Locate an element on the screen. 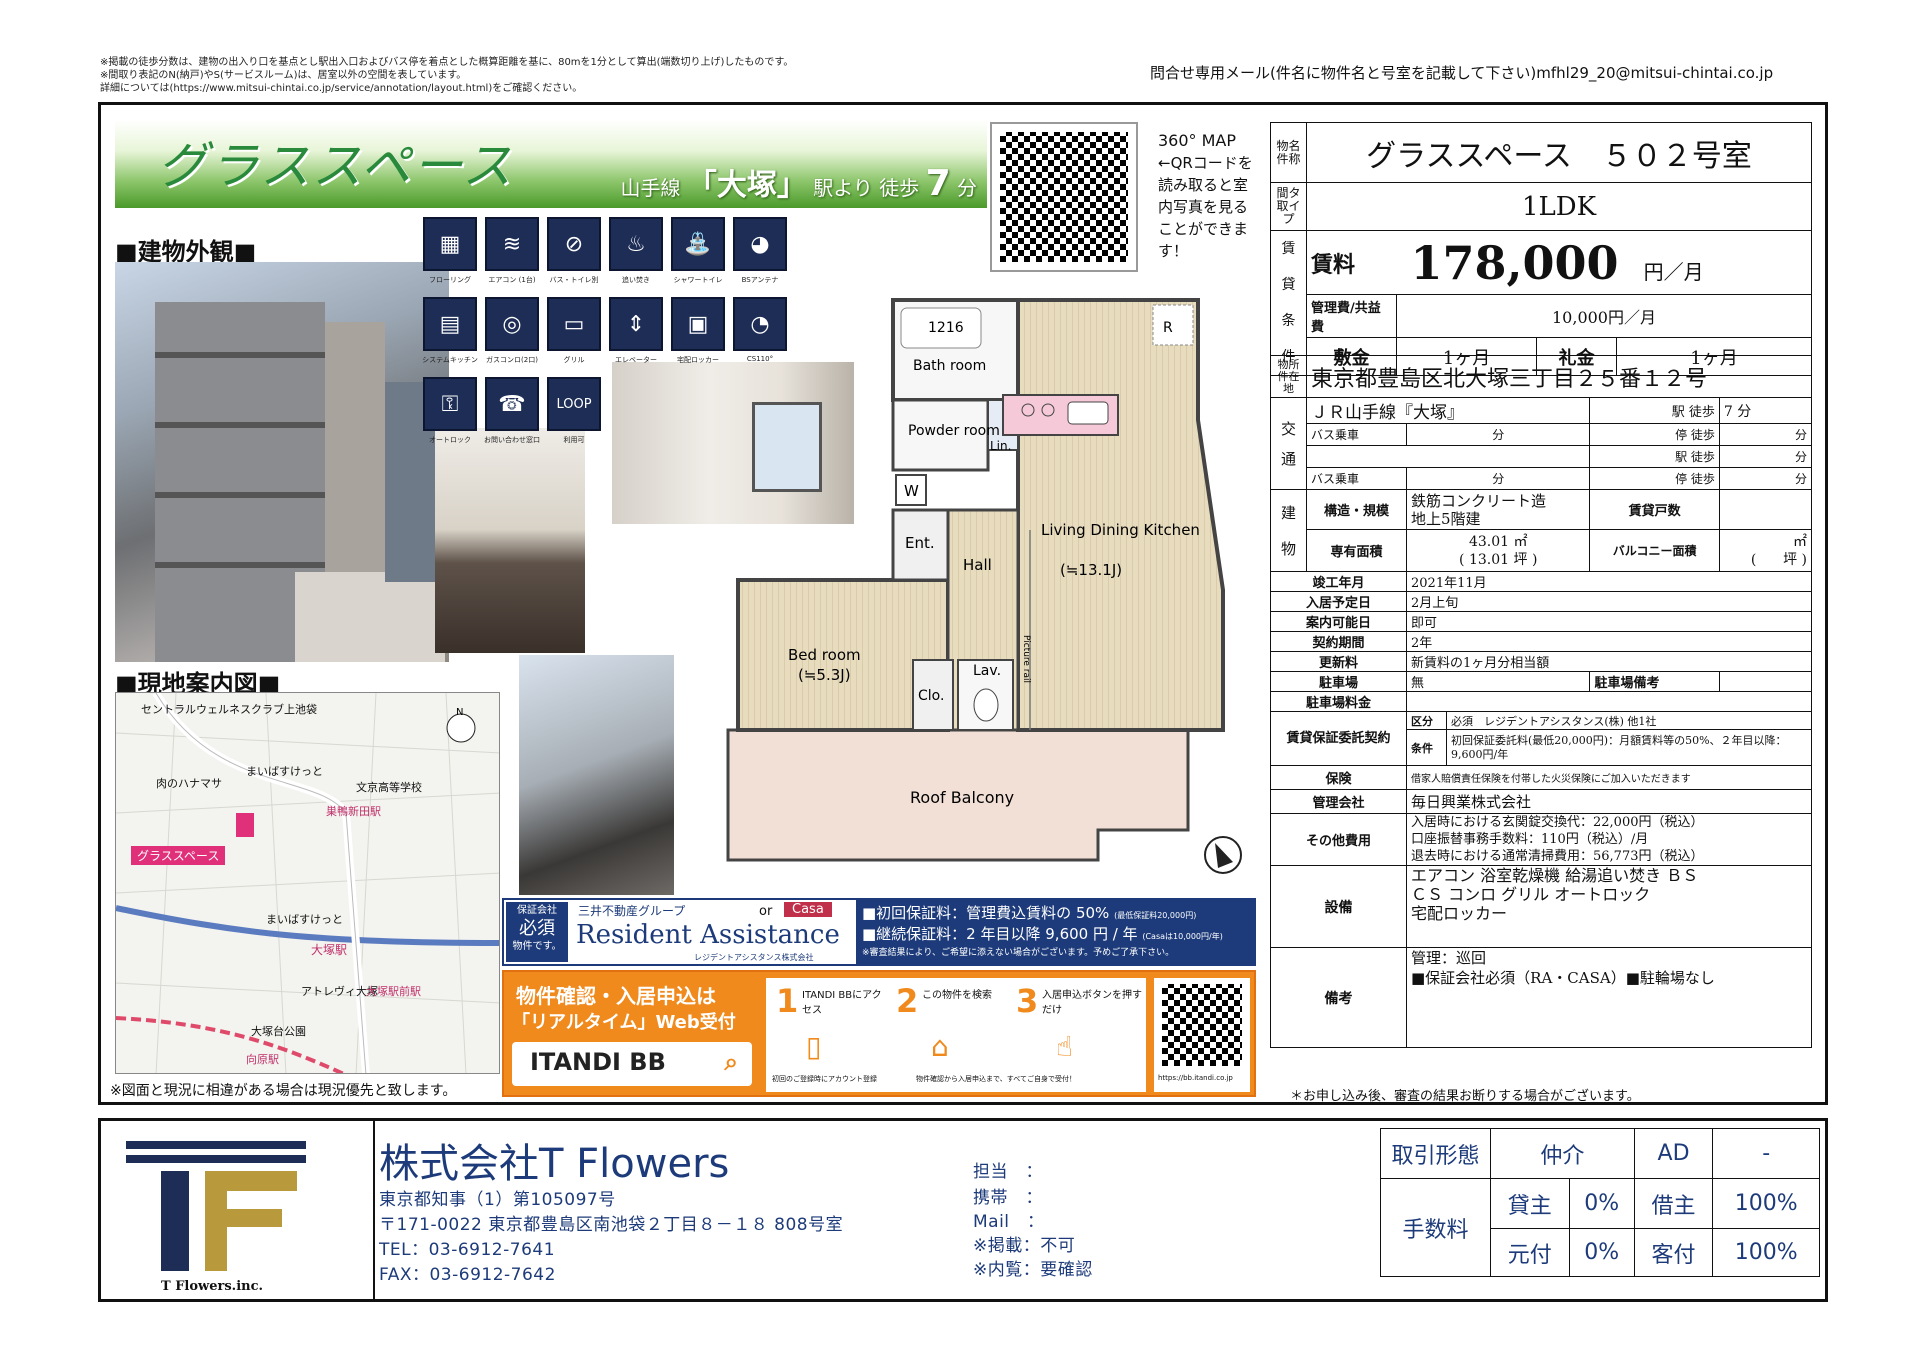 The height and width of the screenshot is (1357, 1920). building-label: 建物 is located at coordinates (1288, 530).